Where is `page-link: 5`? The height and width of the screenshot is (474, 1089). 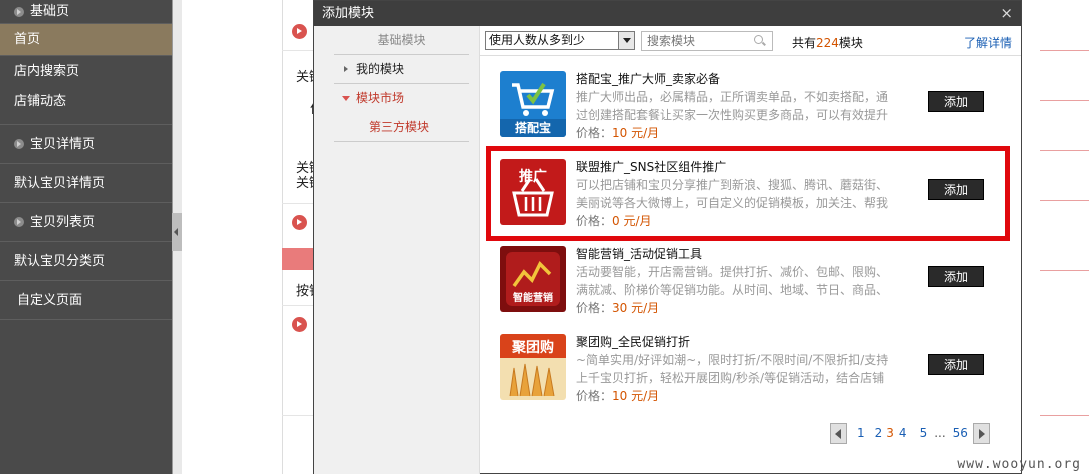
page-link: 5 is located at coordinates (924, 433).